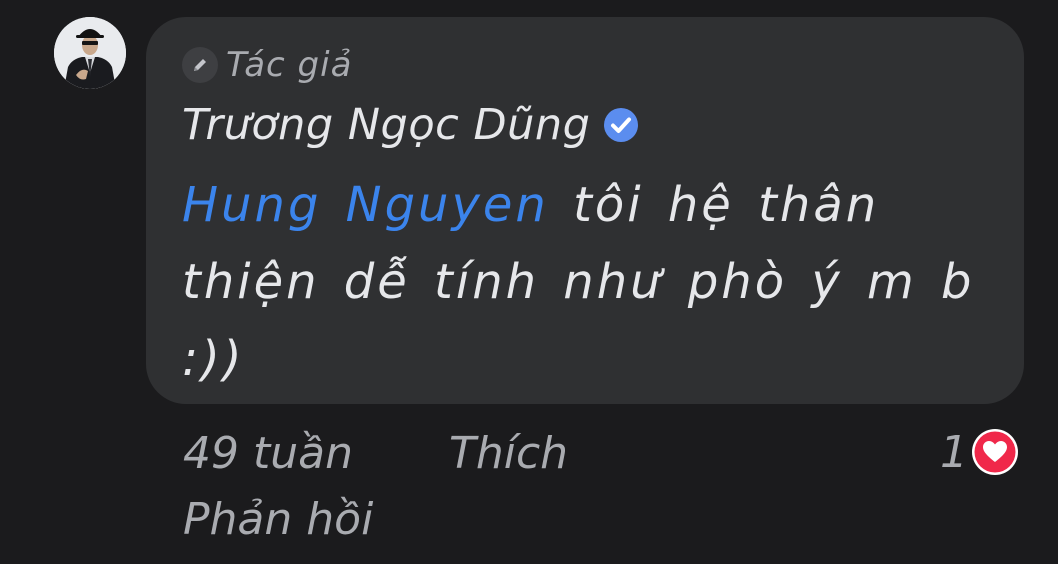 The height and width of the screenshot is (564, 1058). I want to click on person-icon, so click(90, 53).